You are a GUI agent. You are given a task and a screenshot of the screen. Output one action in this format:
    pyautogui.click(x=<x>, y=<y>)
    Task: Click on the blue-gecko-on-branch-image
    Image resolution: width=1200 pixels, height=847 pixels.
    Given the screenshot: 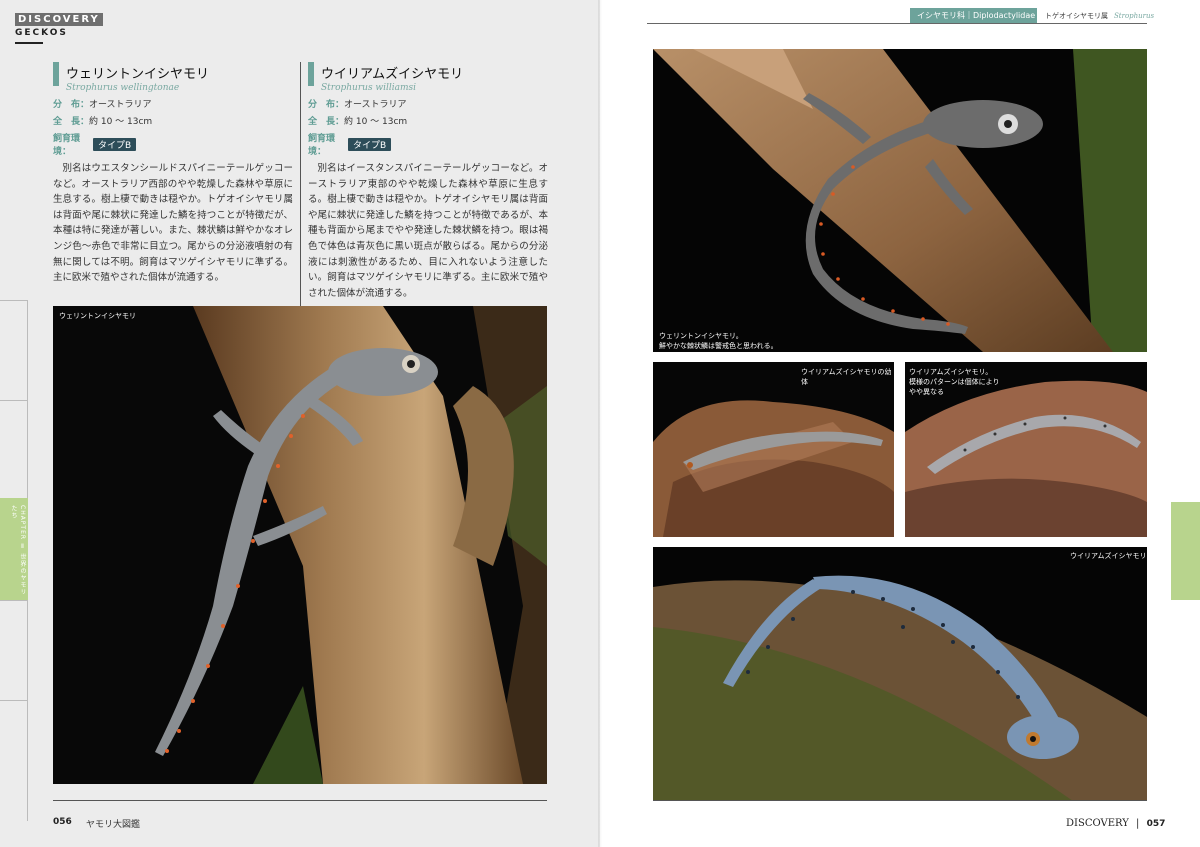 What is the action you would take?
    pyautogui.click(x=900, y=674)
    